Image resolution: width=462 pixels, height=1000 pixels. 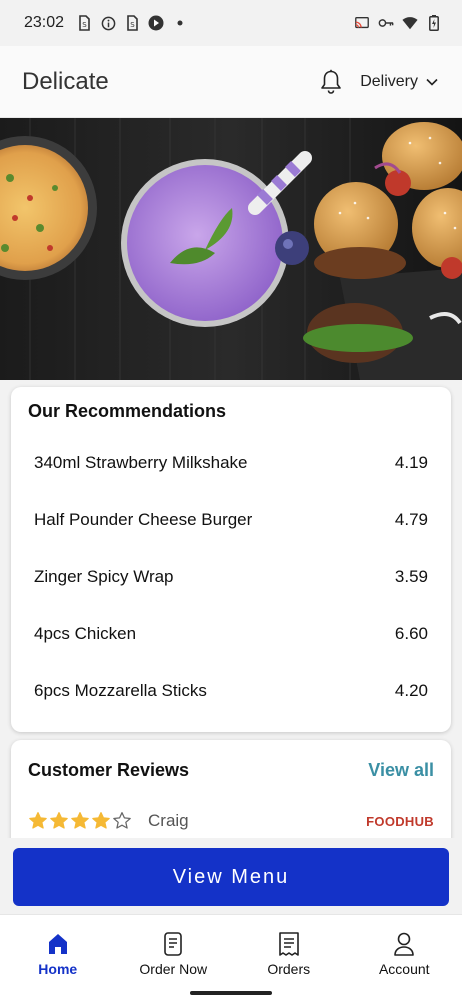 What do you see at coordinates (104, 576) in the screenshot?
I see `item-name: Zinger Spicy Wrap` at bounding box center [104, 576].